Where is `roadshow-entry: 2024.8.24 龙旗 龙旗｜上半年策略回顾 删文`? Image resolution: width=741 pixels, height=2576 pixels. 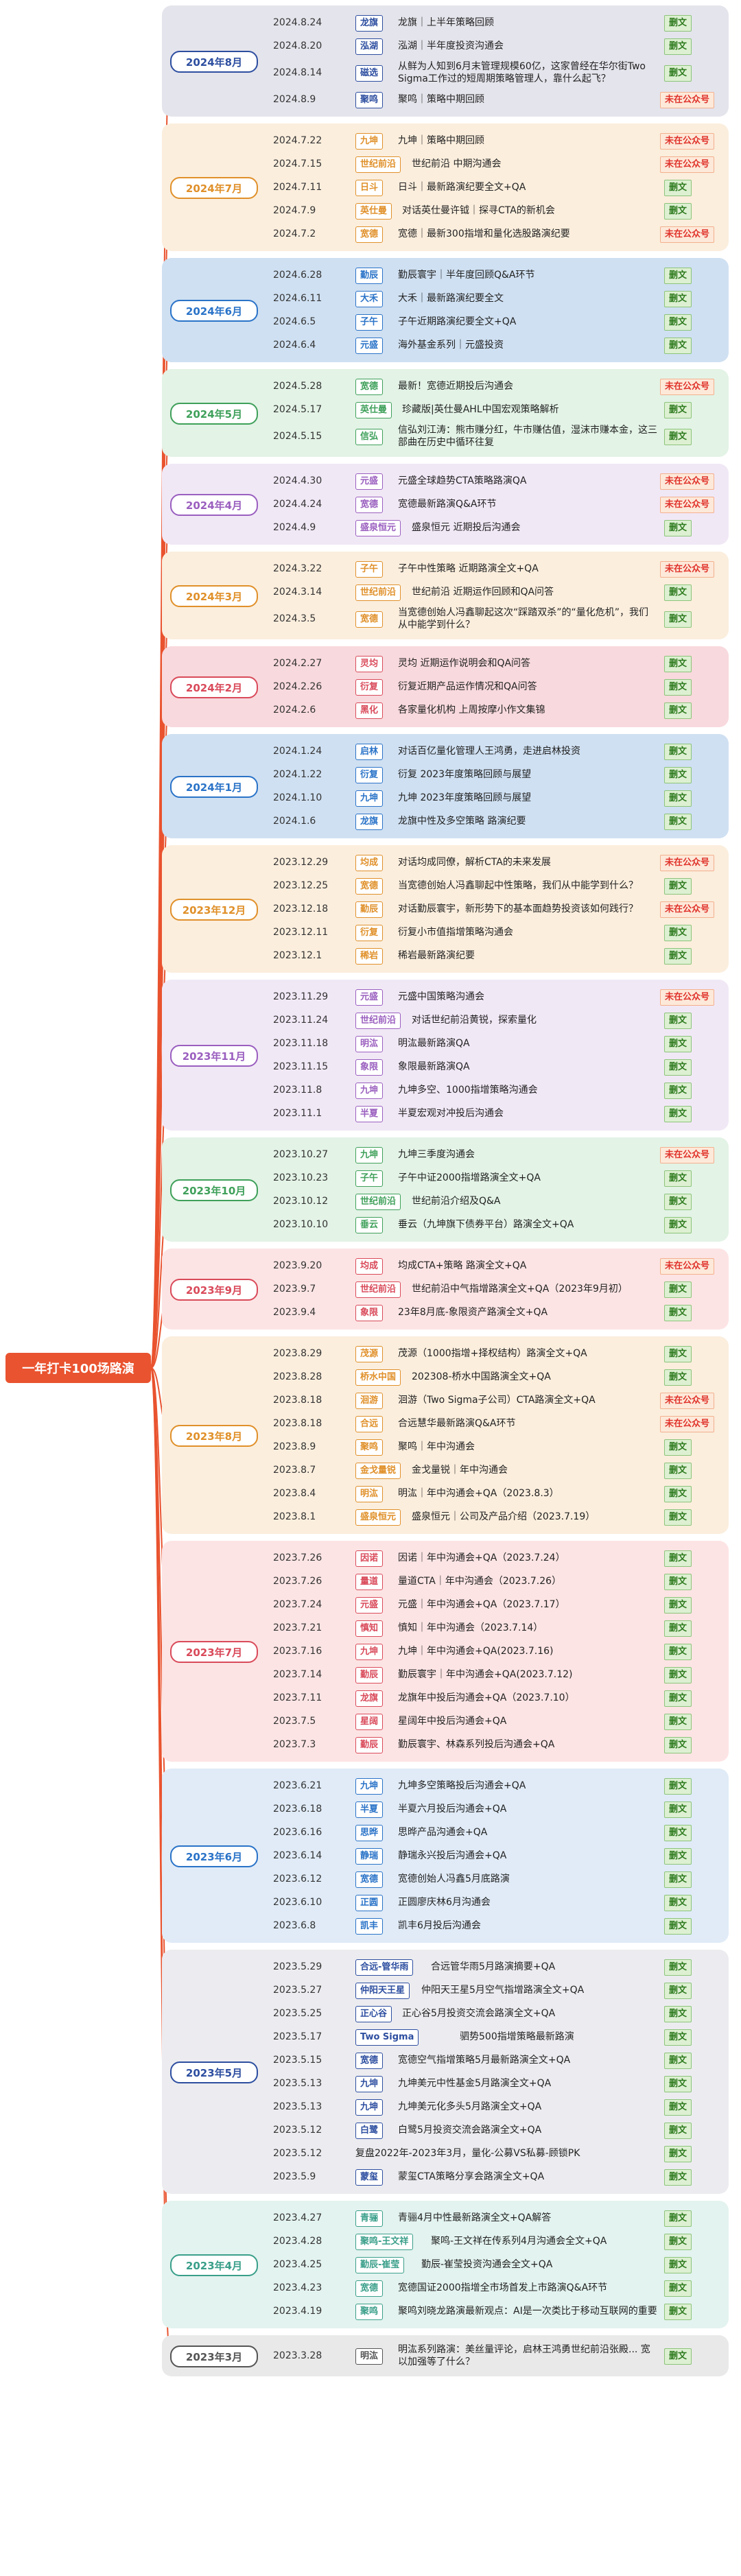
roadshow-entry: 2024.8.24 龙旗 龙旗｜上半年策略回顾 删文 is located at coordinates (499, 23).